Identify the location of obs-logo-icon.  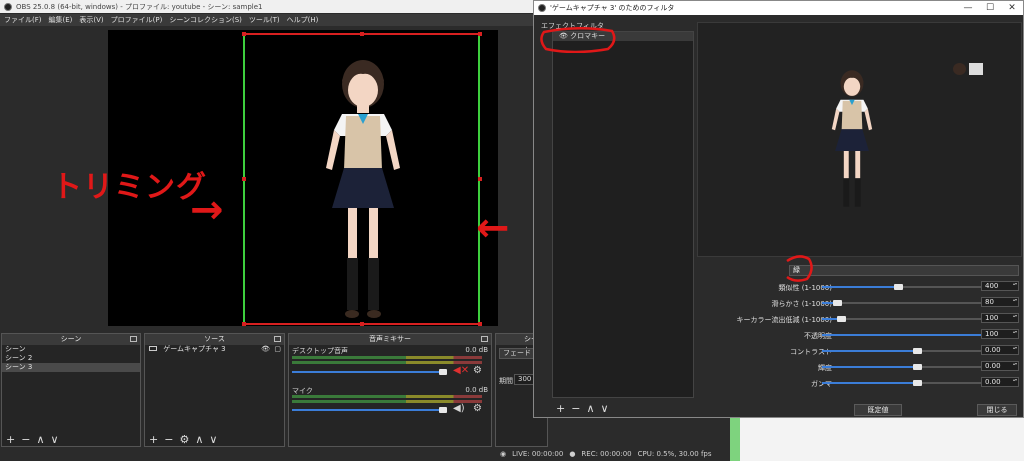
(8, 6).